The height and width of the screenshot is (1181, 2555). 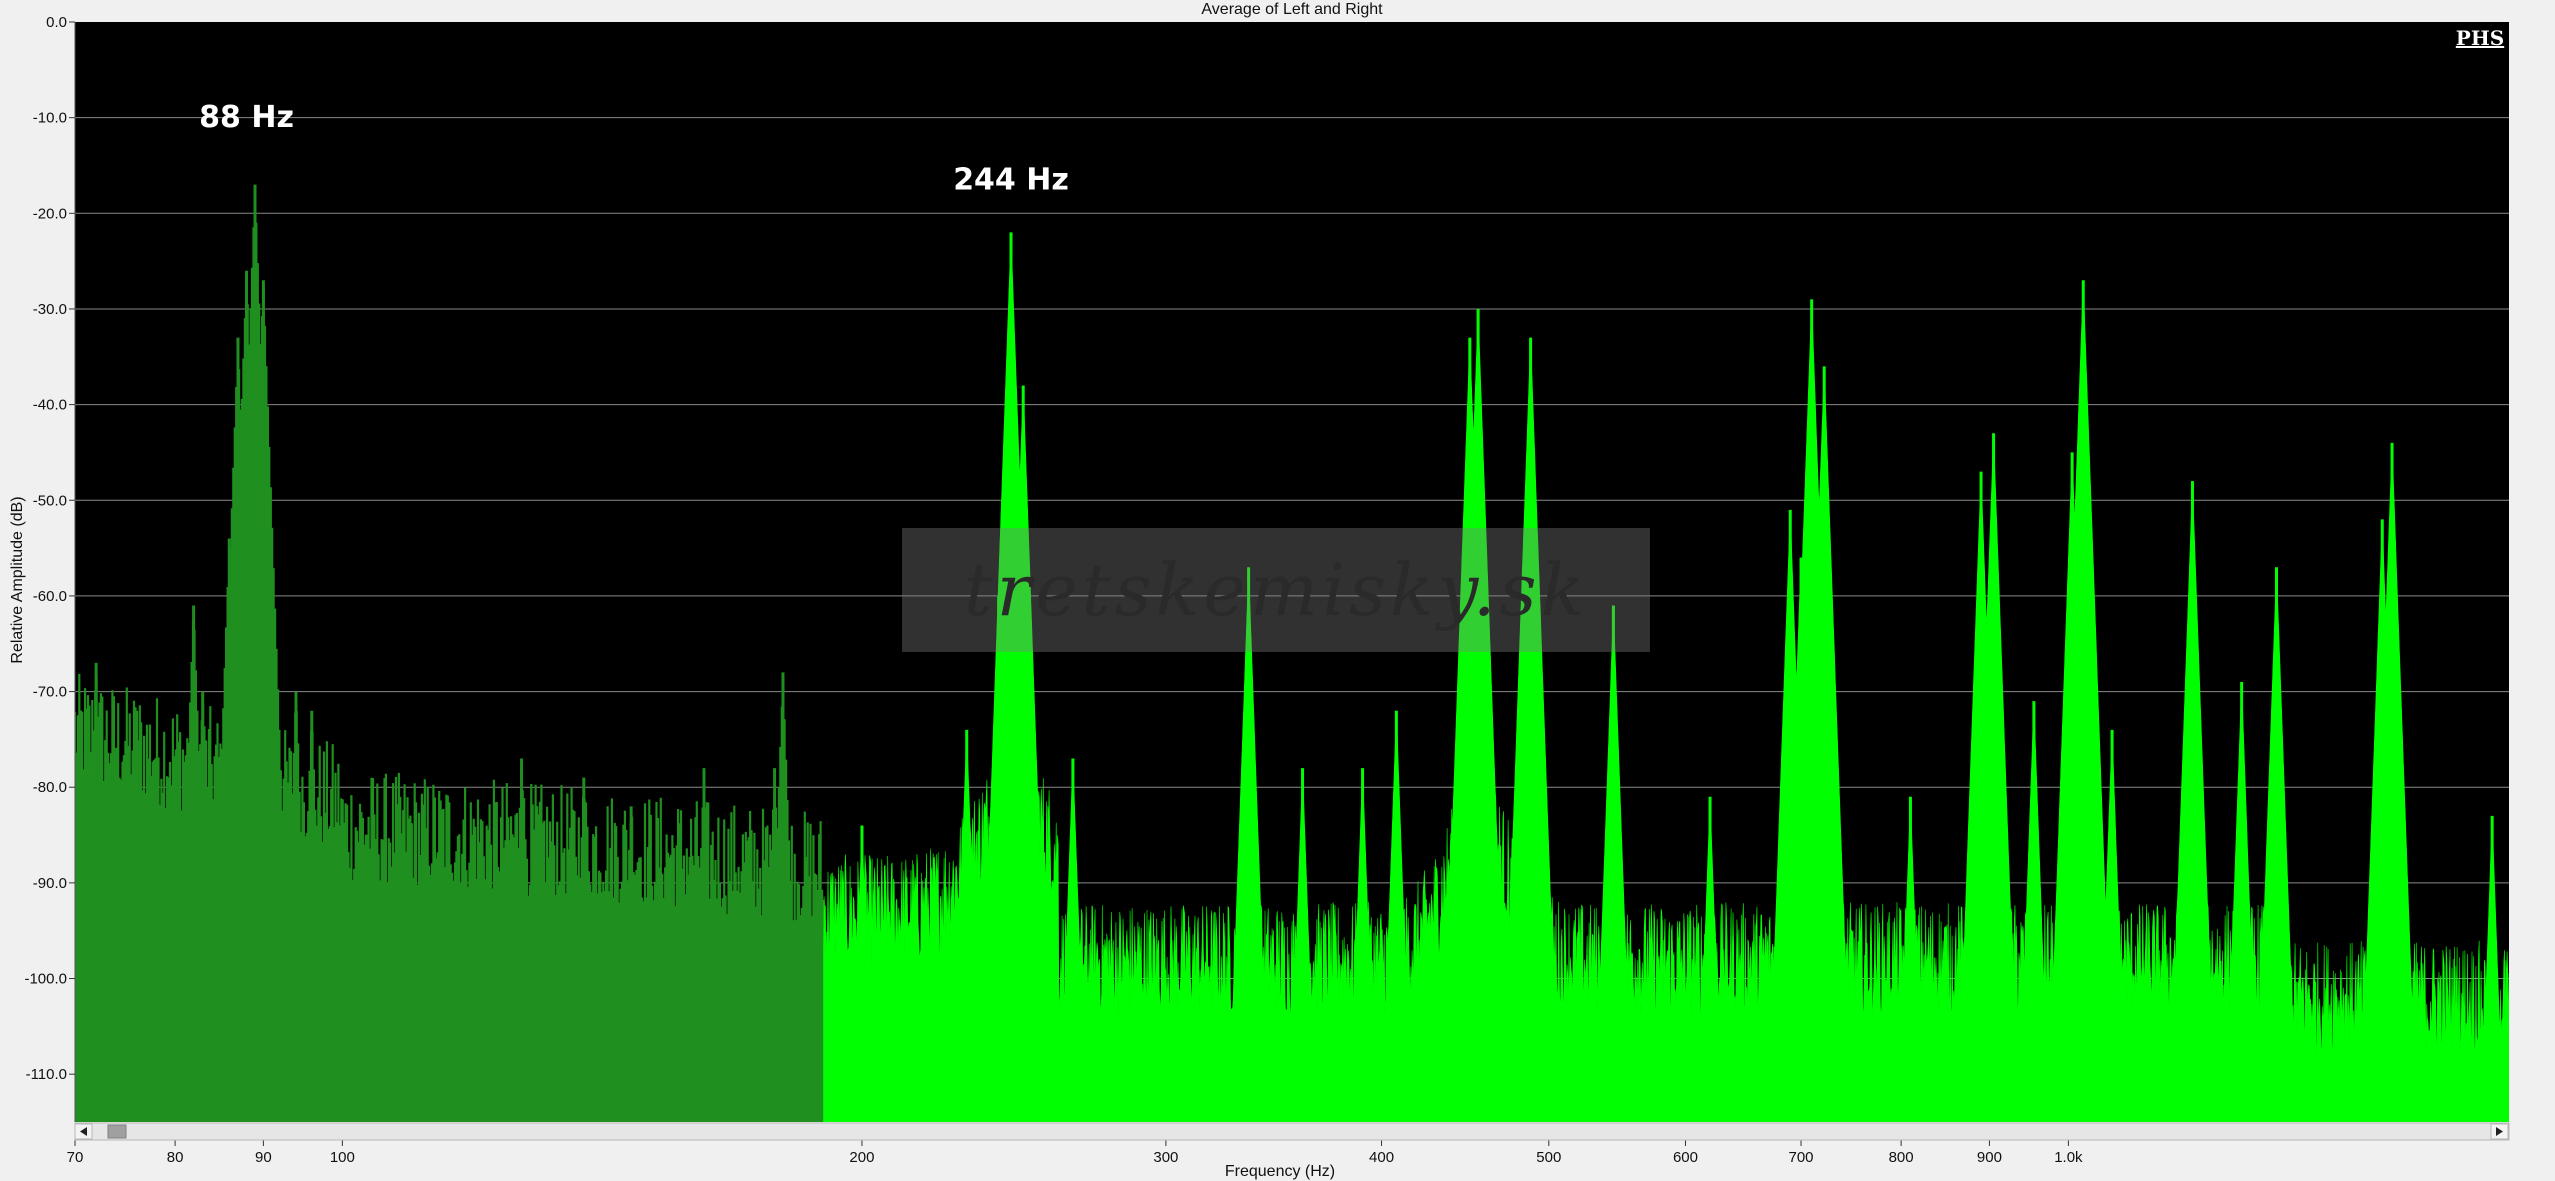 I want to click on x-tick-label: 700, so click(x=1801, y=1157).